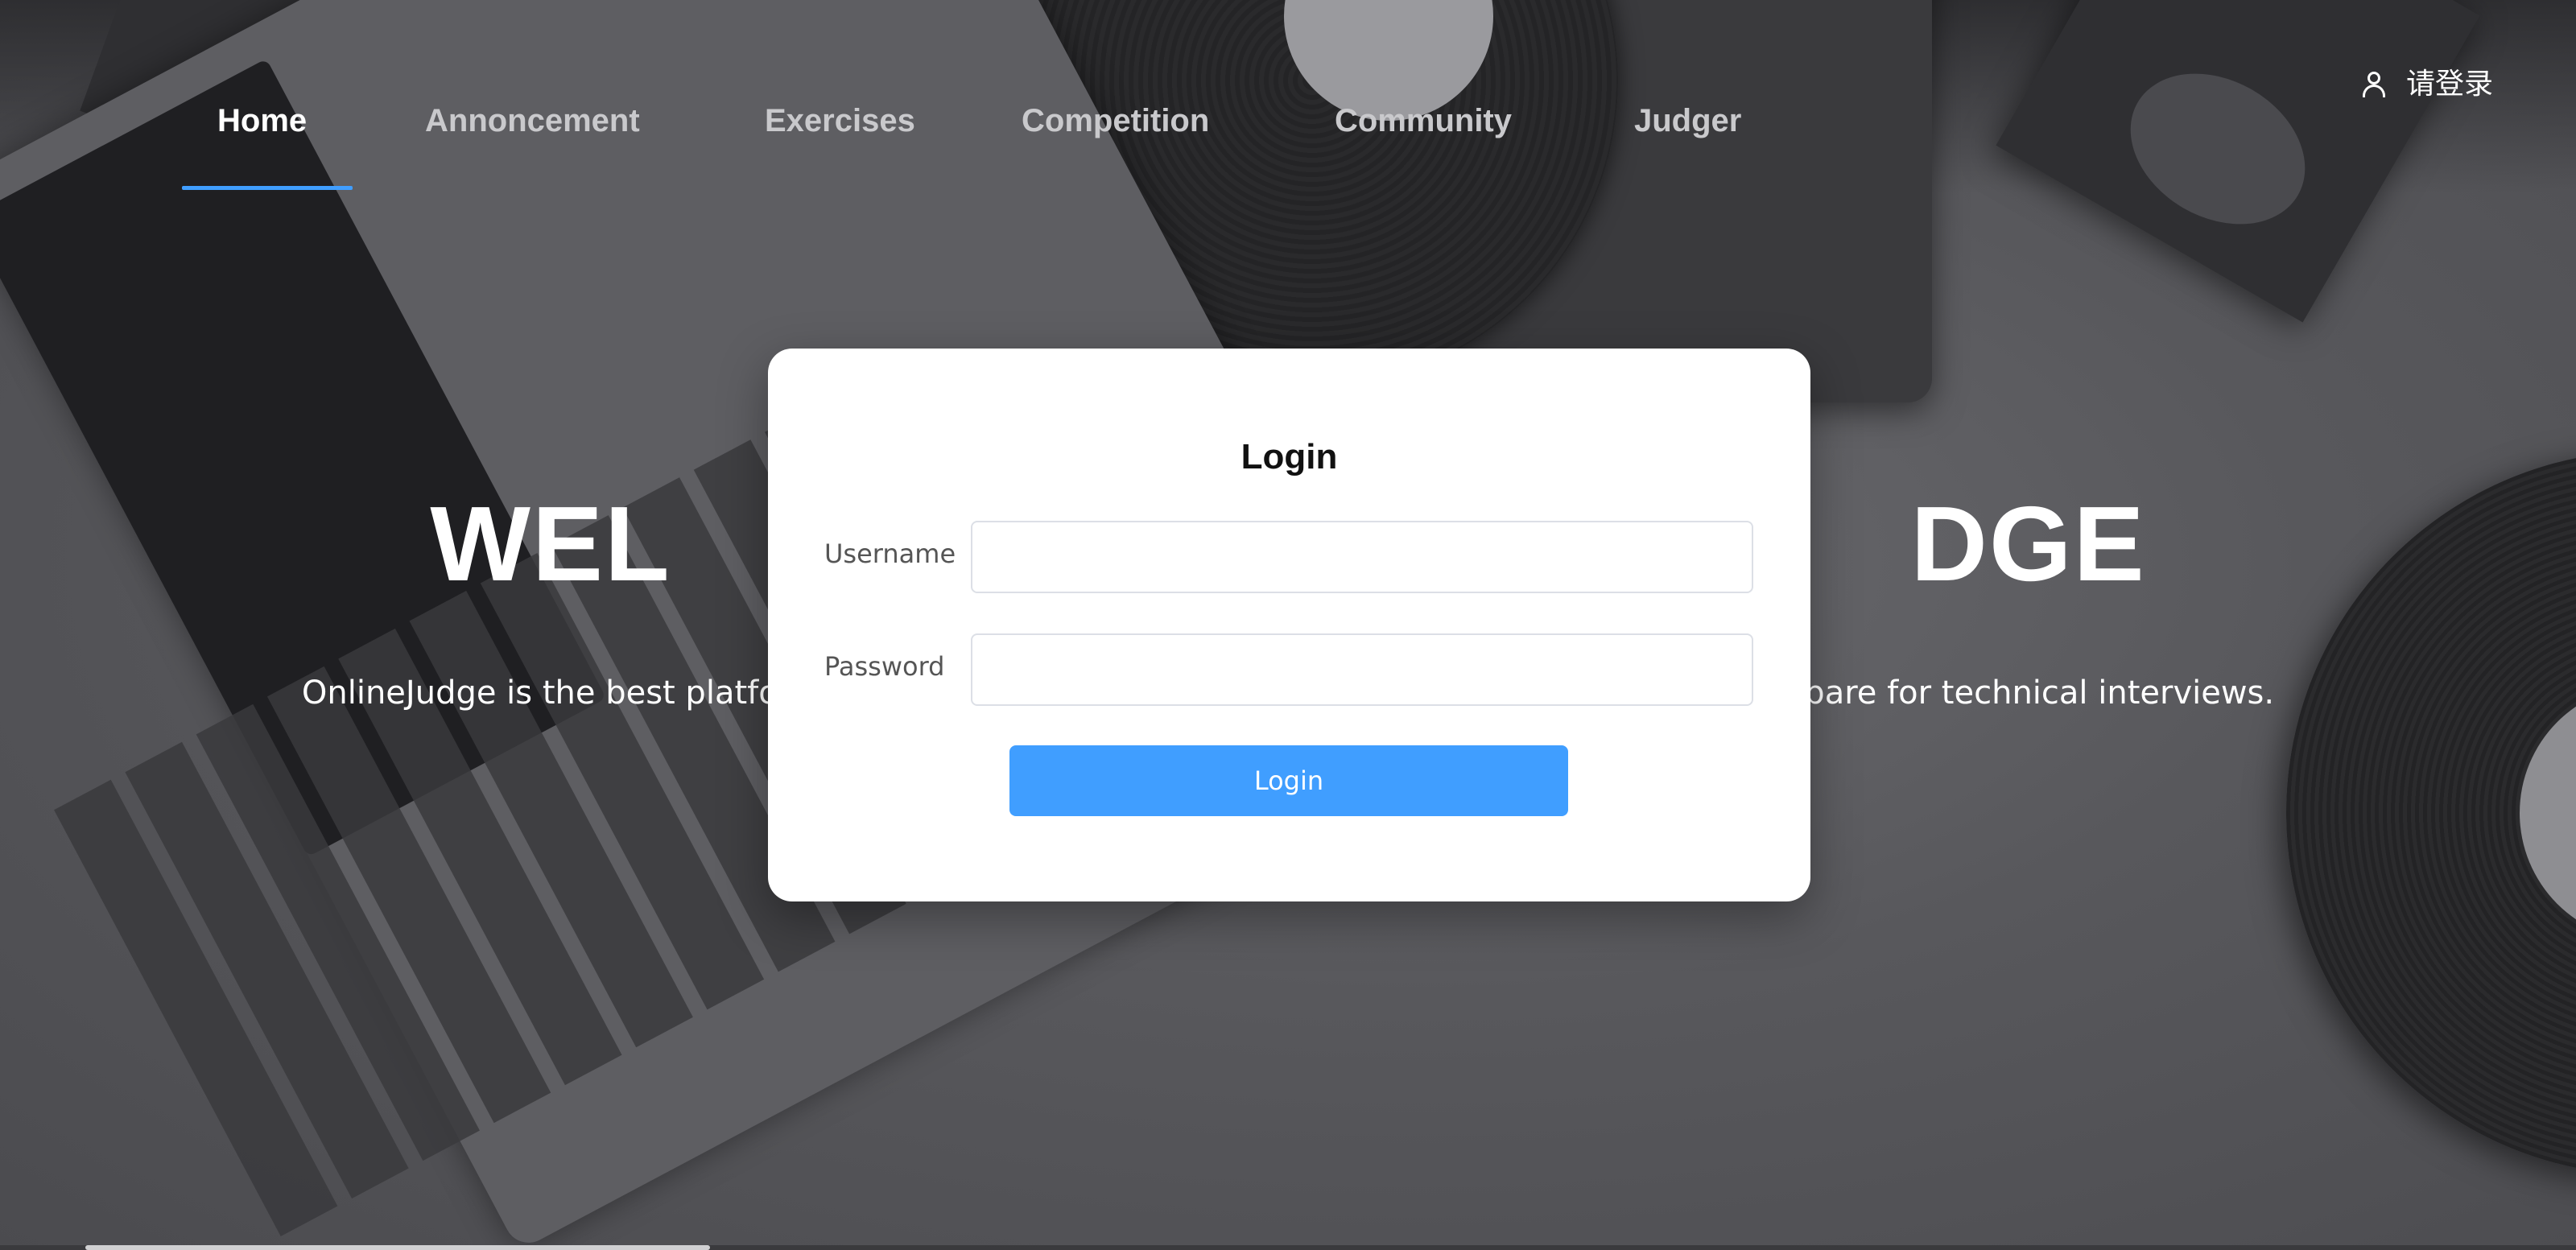 This screenshot has height=1250, width=2576. Describe the element at coordinates (1362, 557) in the screenshot. I see `username-input` at that location.